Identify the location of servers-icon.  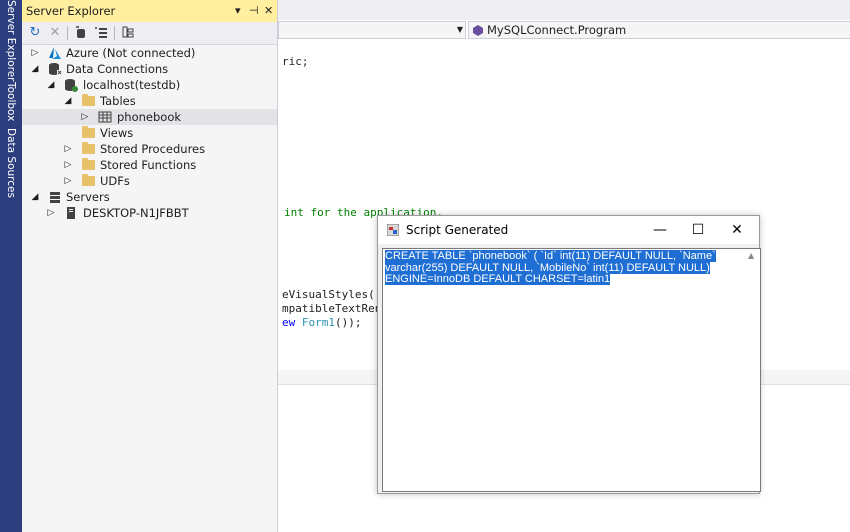
(55, 197).